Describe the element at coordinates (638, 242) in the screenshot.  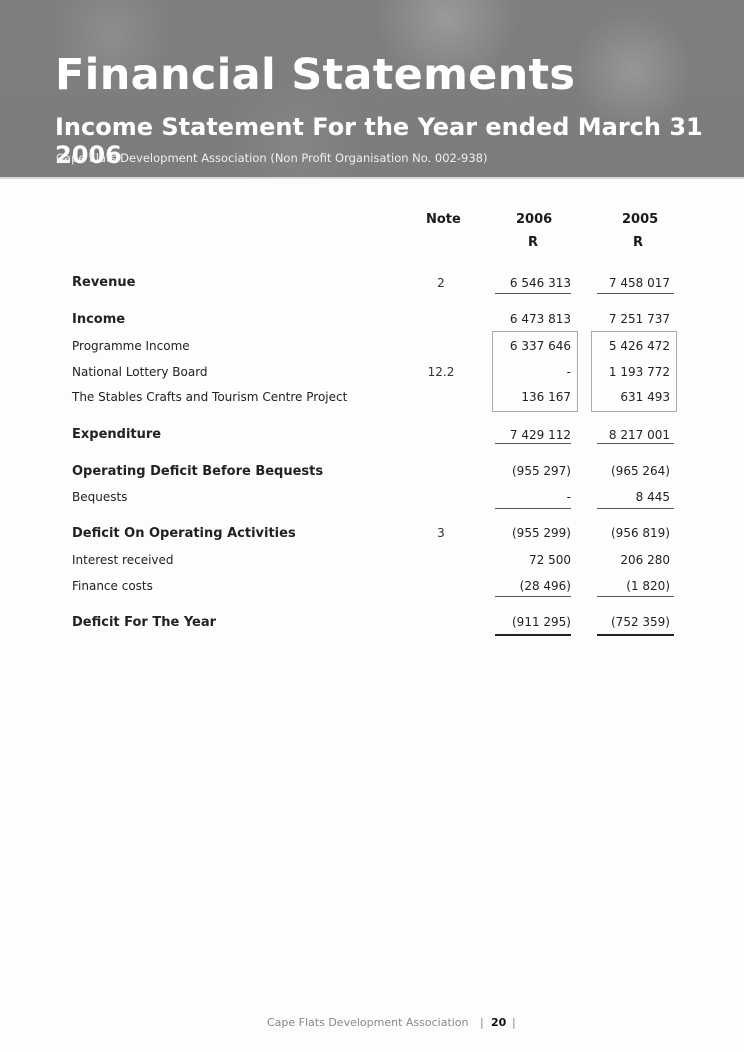
I see `currency-2005: R` at that location.